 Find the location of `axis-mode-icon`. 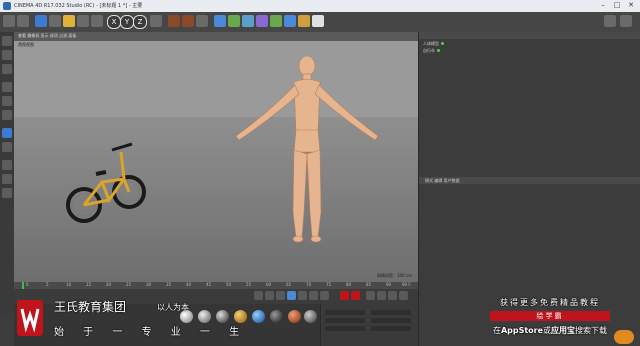

axis-mode-icon is located at coordinates (7, 133).